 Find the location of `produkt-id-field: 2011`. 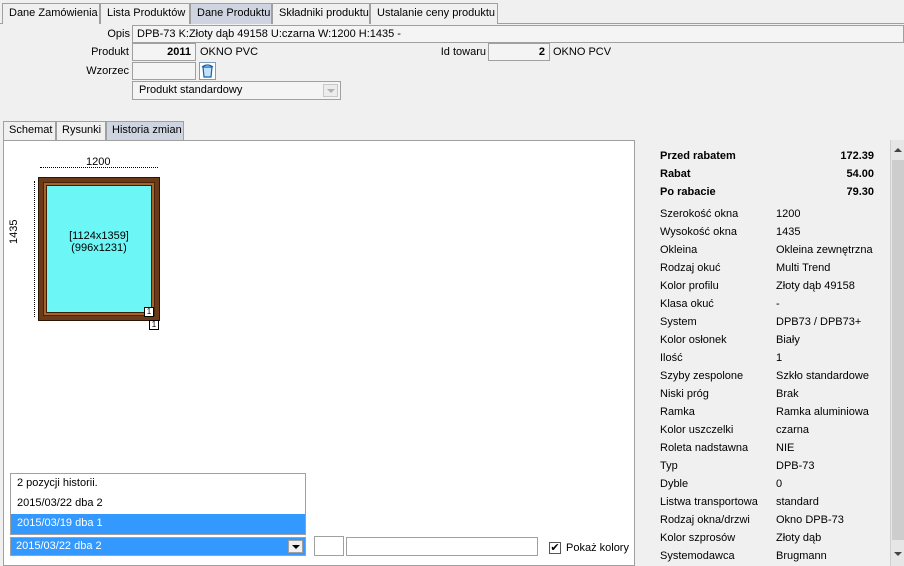

produkt-id-field: 2011 is located at coordinates (164, 52).